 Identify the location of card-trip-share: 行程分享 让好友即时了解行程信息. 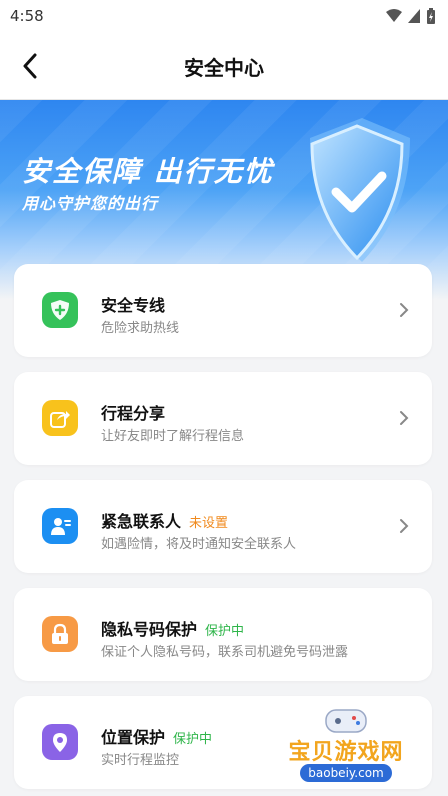
(223, 418).